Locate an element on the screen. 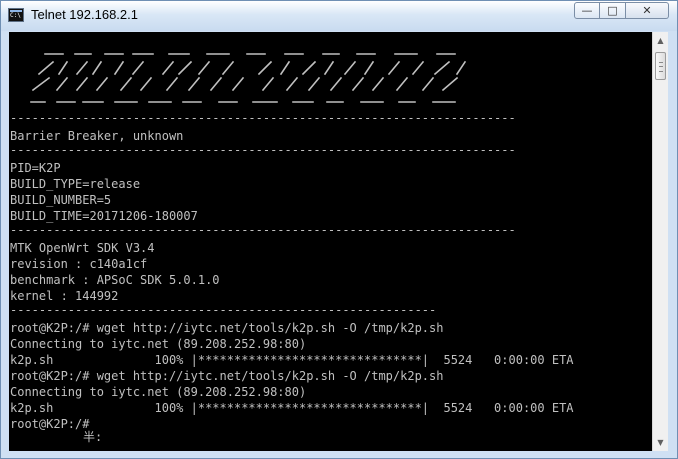  minimize-icon: — is located at coordinates (587, 10).